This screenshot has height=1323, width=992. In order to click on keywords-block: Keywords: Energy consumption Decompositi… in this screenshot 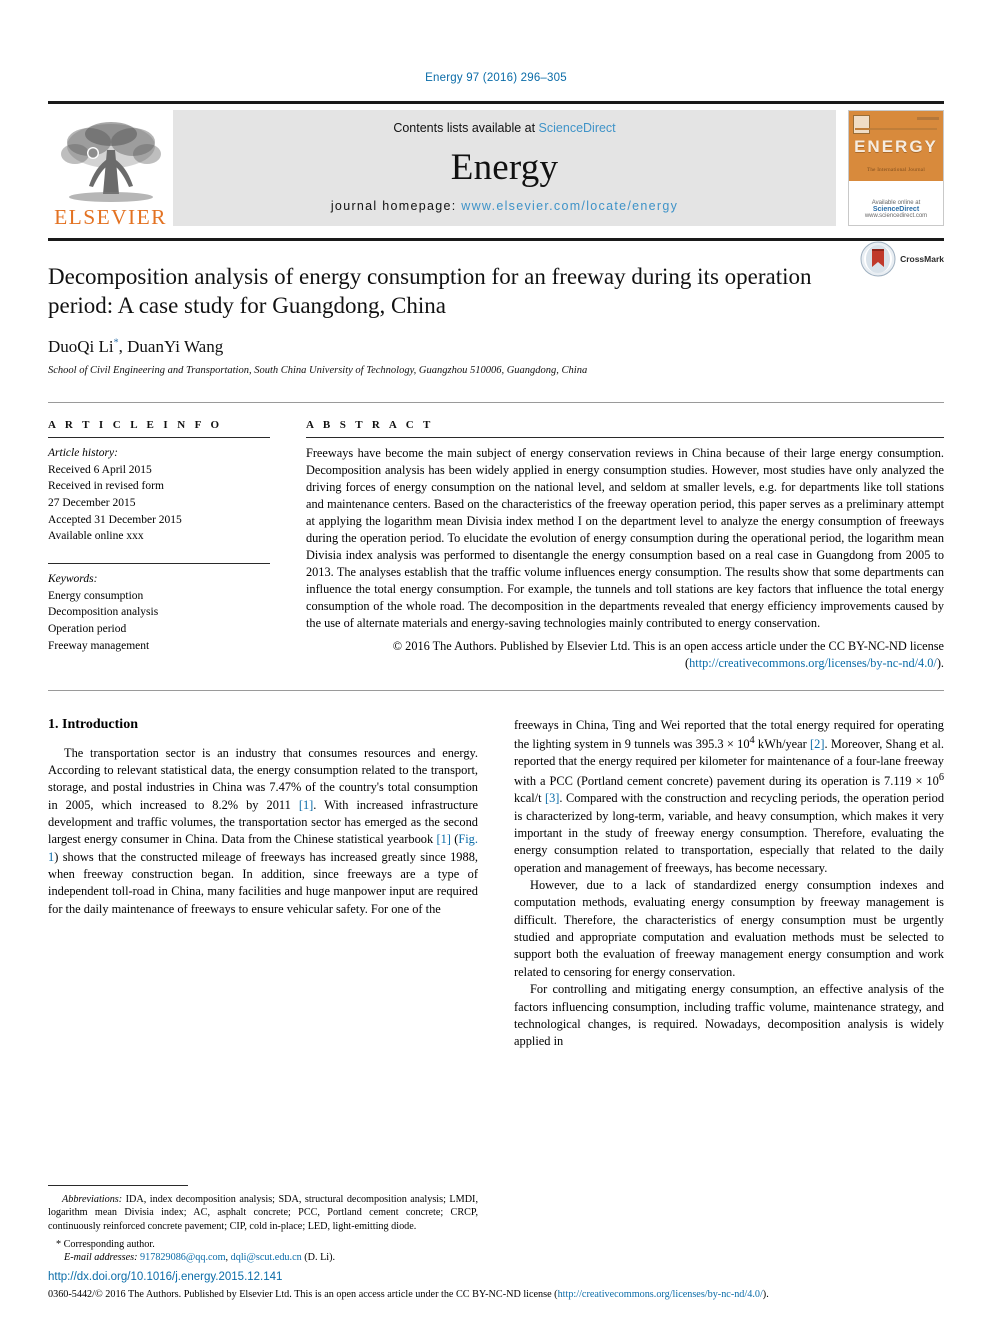, I will do `click(159, 608)`.